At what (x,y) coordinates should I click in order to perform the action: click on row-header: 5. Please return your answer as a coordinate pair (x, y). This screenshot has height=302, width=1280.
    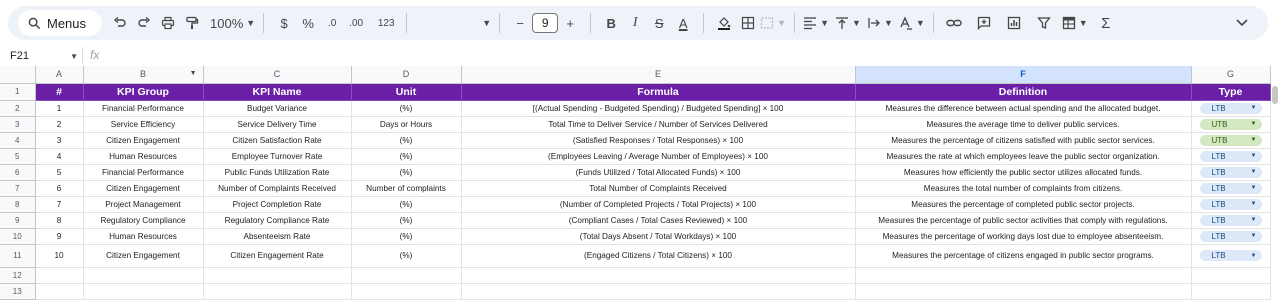
    Looking at the image, I should click on (18, 156).